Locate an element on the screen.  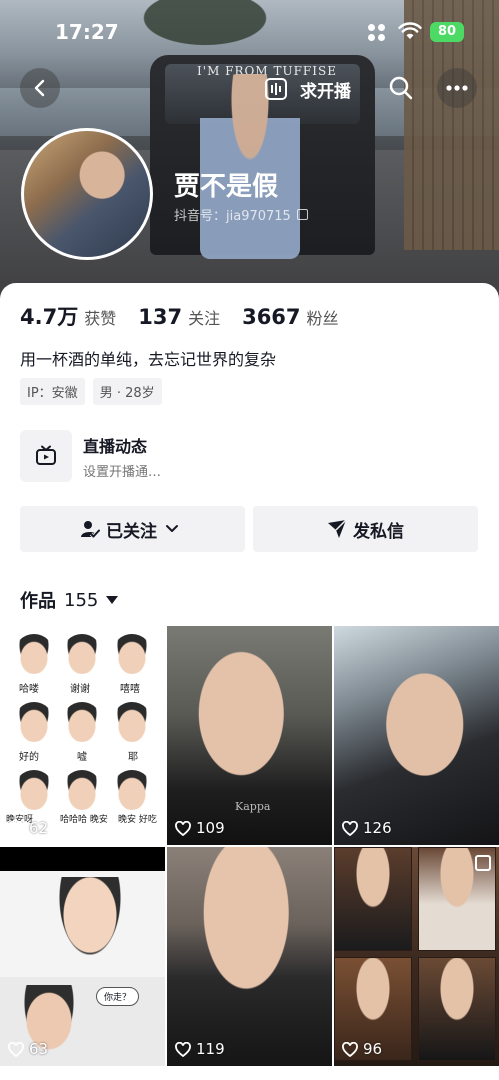
request-live-button: 求开播 is located at coordinates (307, 89).